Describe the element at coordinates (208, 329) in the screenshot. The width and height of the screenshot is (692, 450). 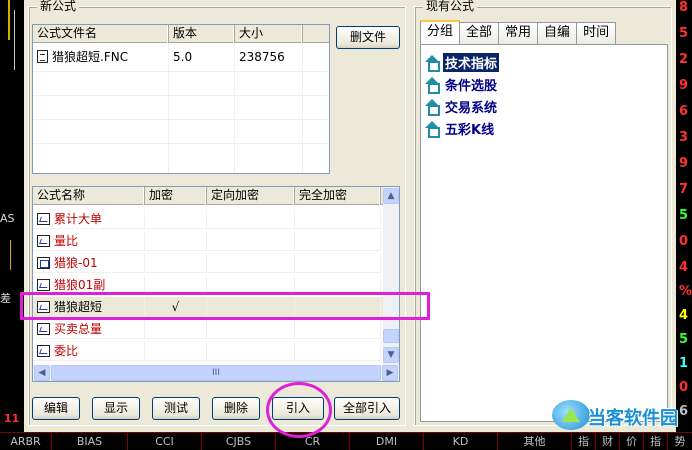
I see `formula-row: 买卖总量` at that location.